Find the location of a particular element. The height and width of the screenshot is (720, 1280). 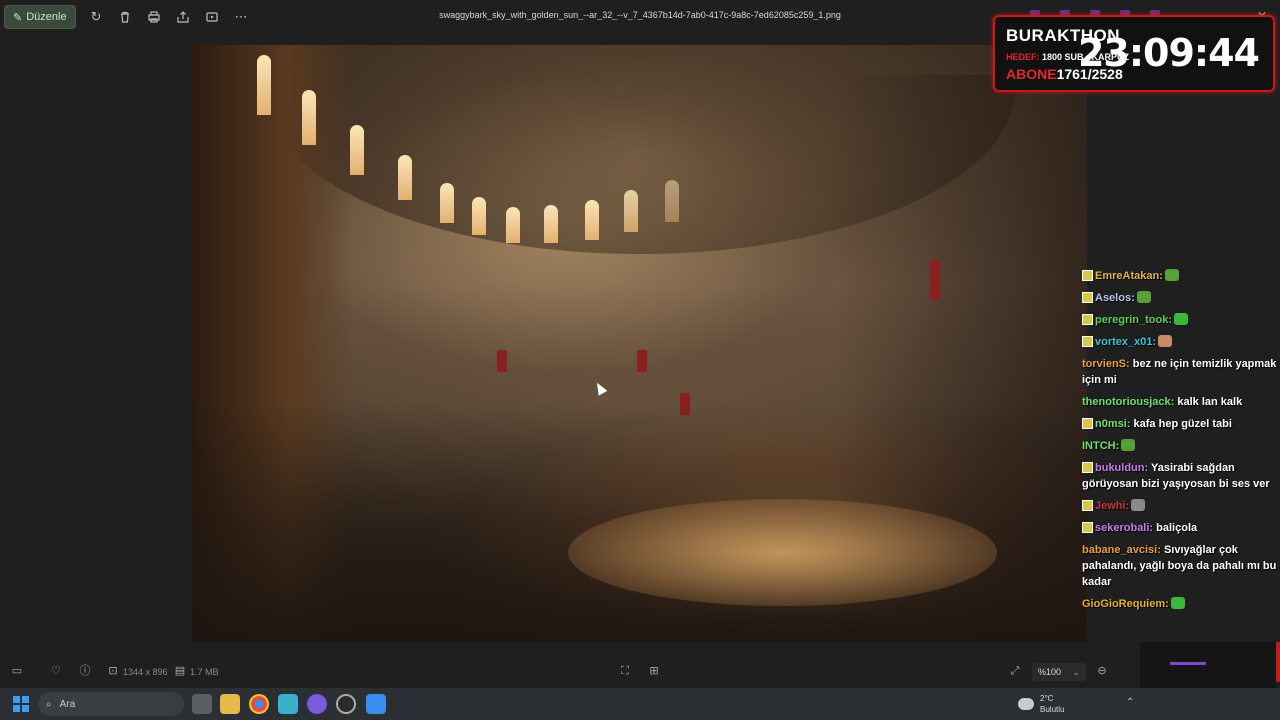

chat-text: kafa hep güzel tabi is located at coordinates (1182, 424).